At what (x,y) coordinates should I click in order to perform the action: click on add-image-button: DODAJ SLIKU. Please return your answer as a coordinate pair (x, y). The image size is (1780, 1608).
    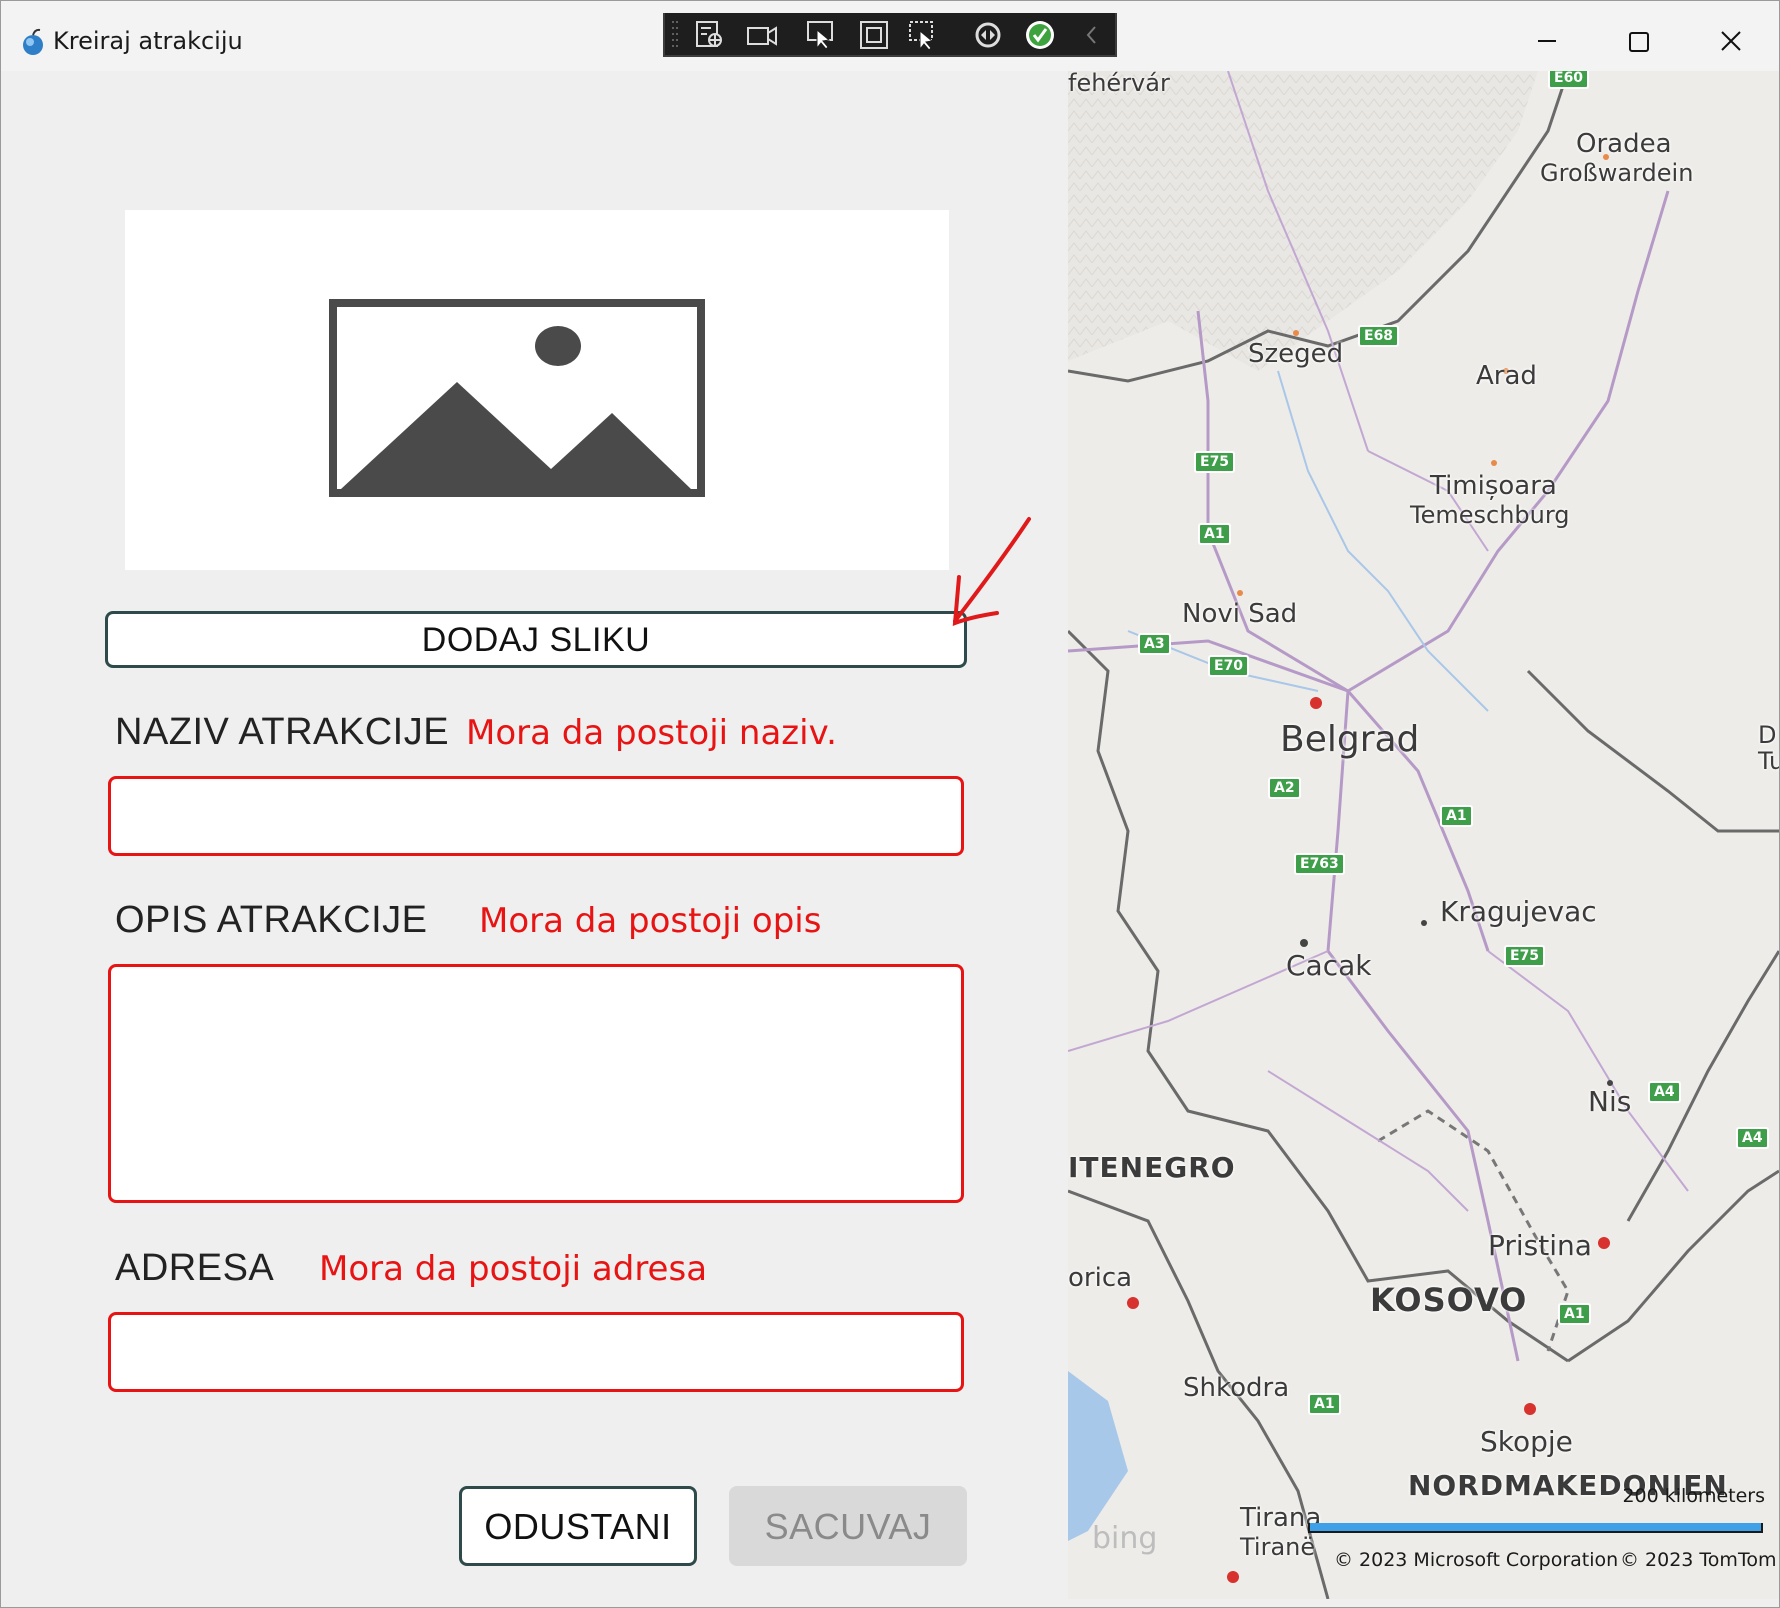
    Looking at the image, I should click on (536, 639).